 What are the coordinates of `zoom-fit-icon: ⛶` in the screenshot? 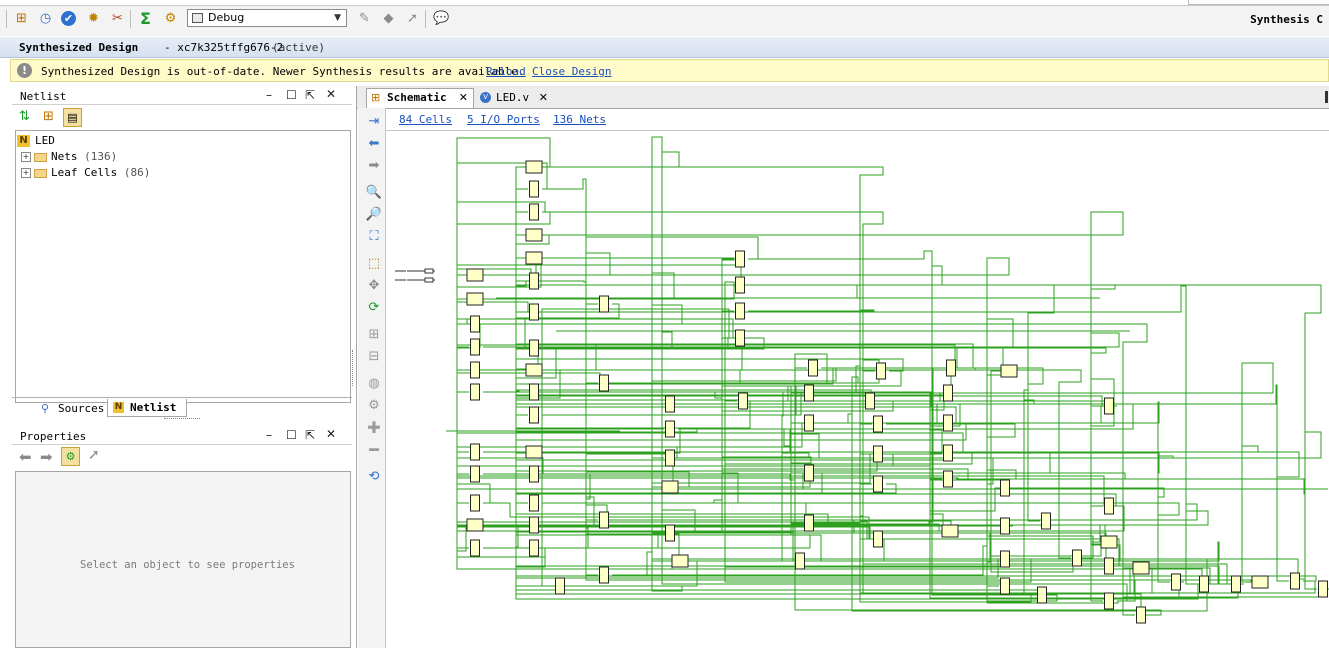 It's located at (374, 236).